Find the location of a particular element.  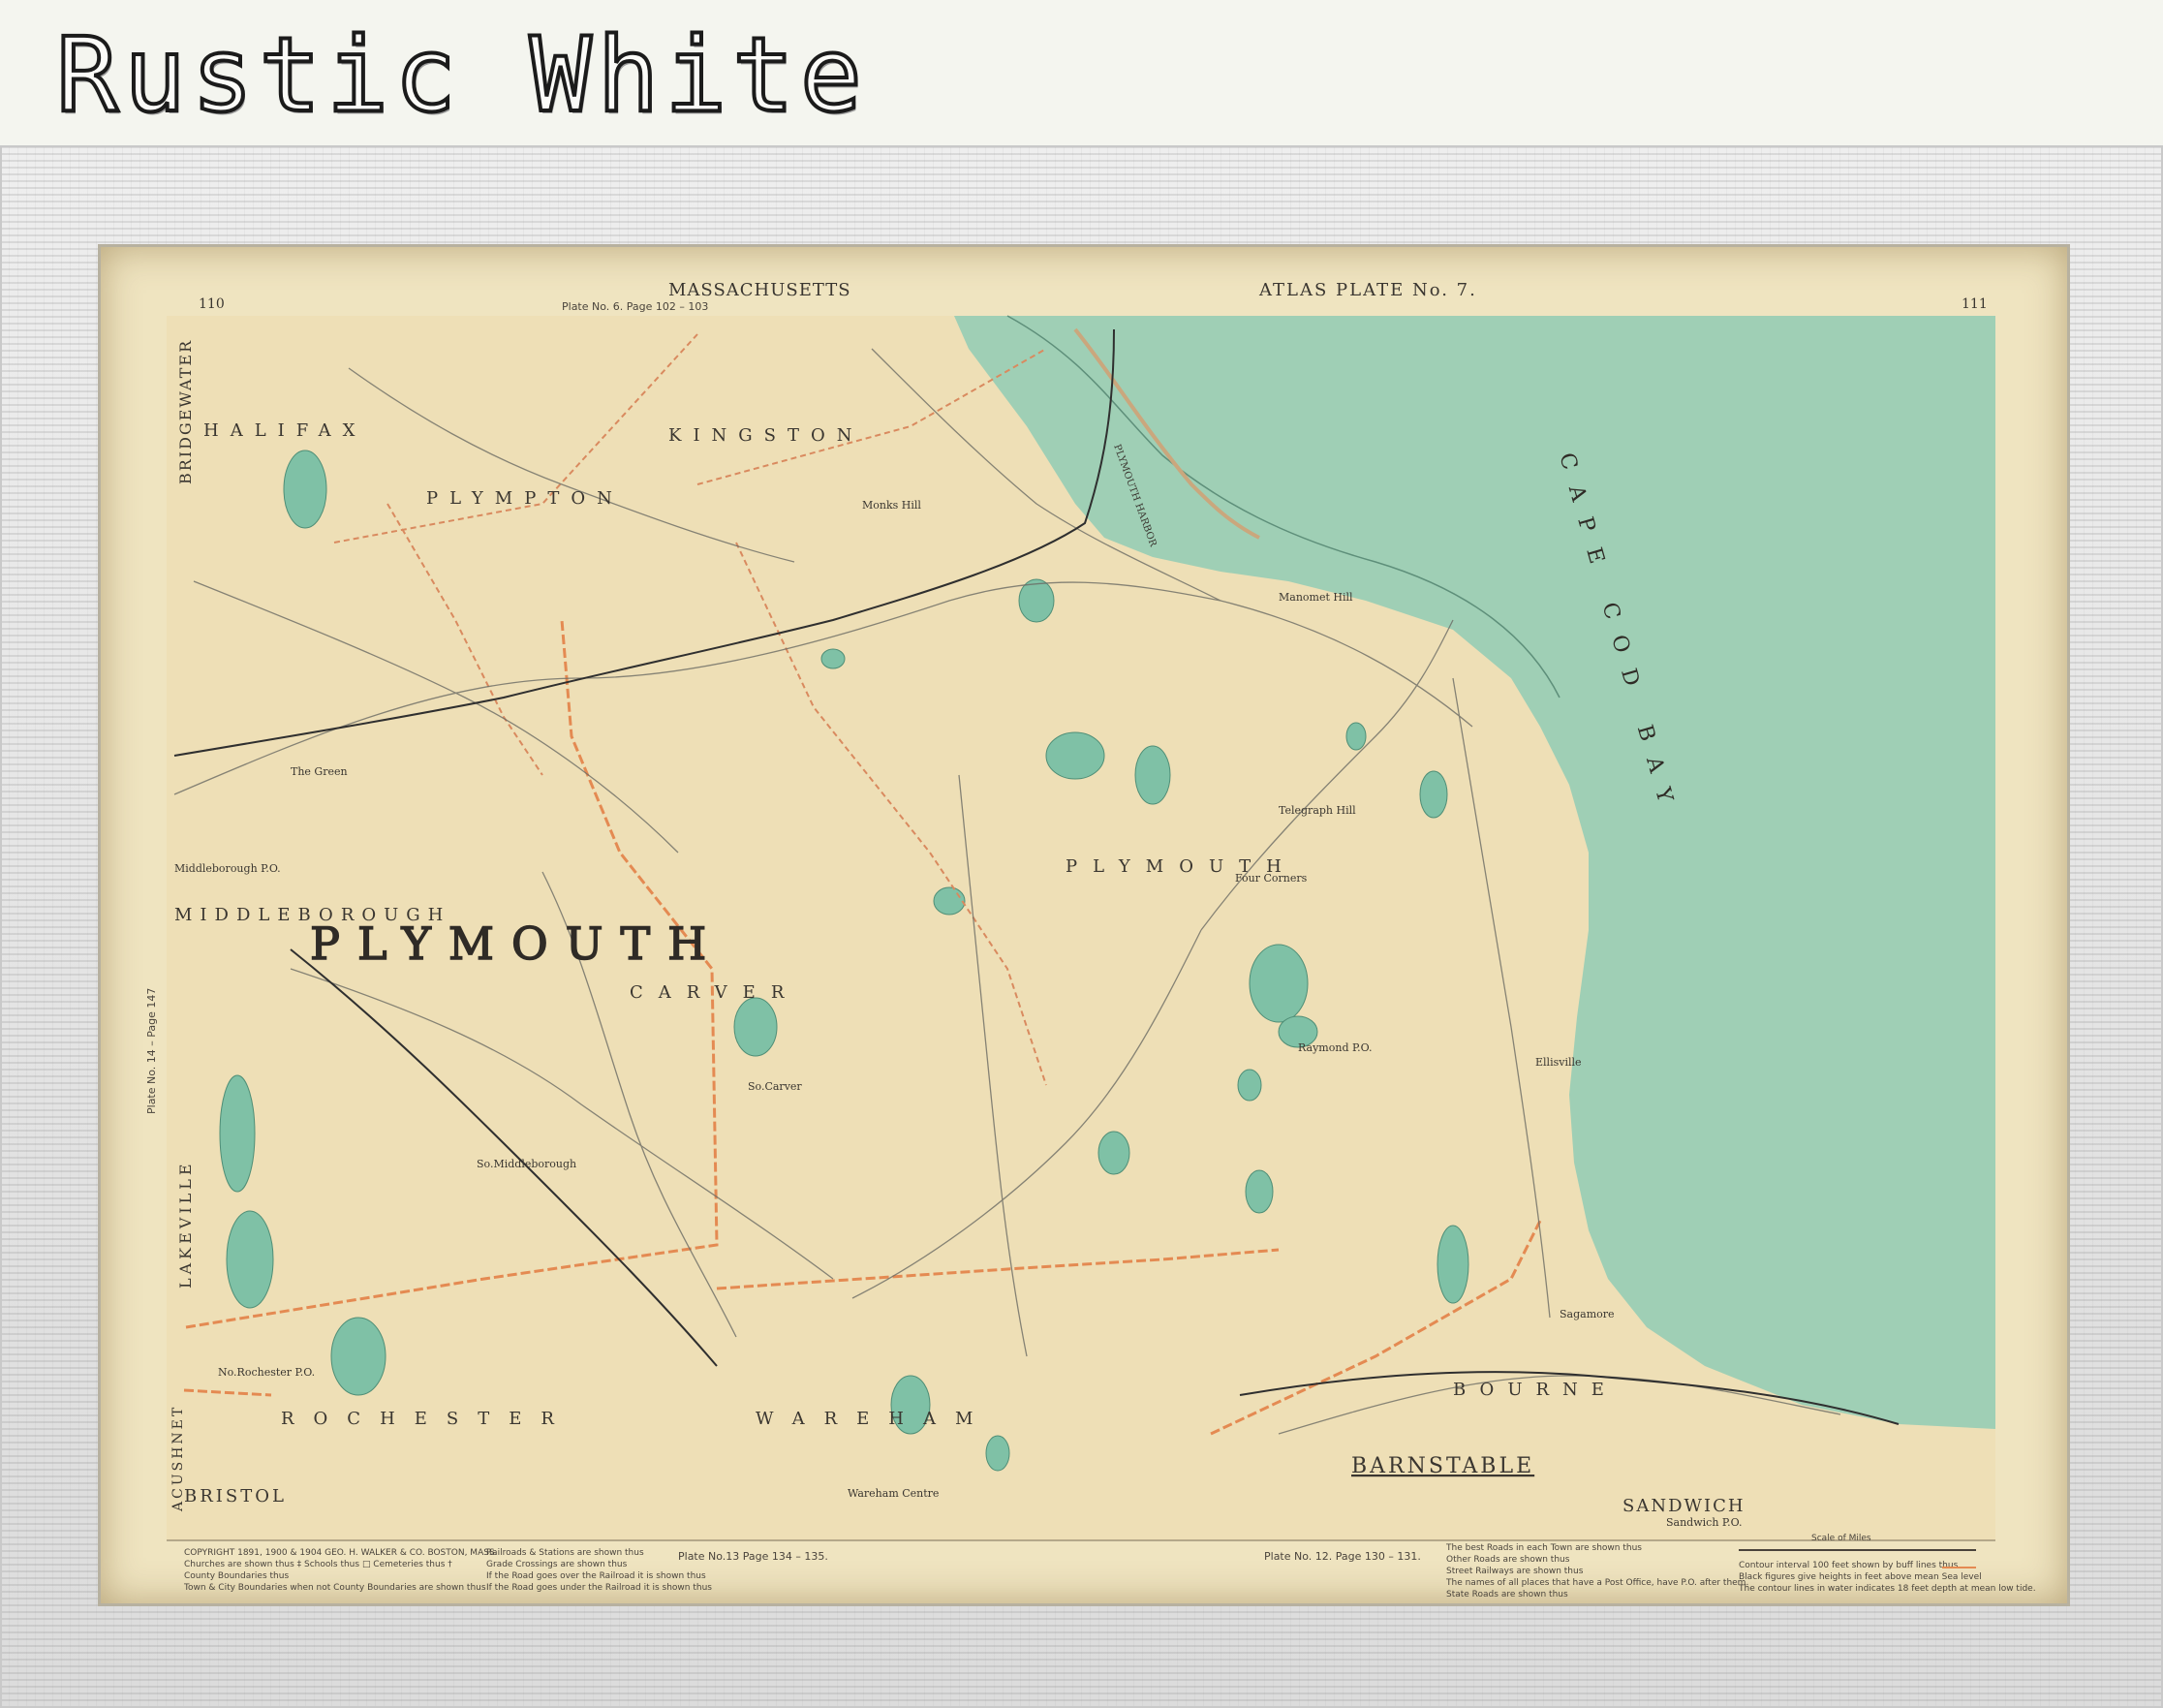

place-the-green: The Green is located at coordinates (319, 771).